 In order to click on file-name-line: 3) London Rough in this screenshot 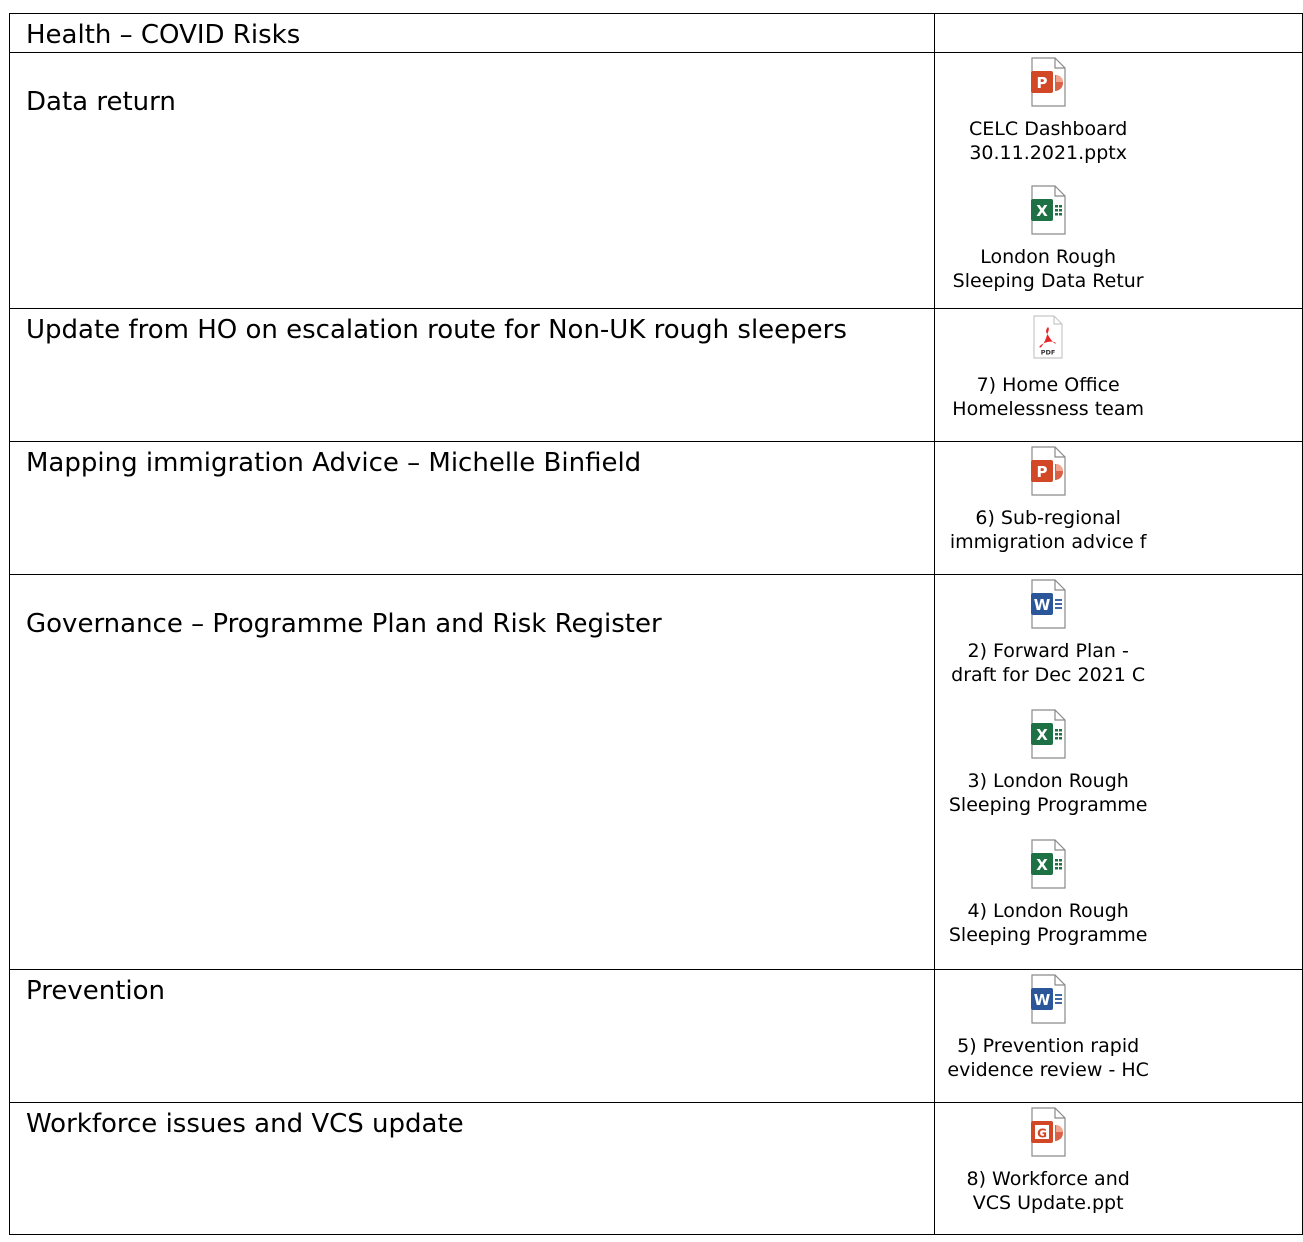, I will do `click(1048, 781)`.